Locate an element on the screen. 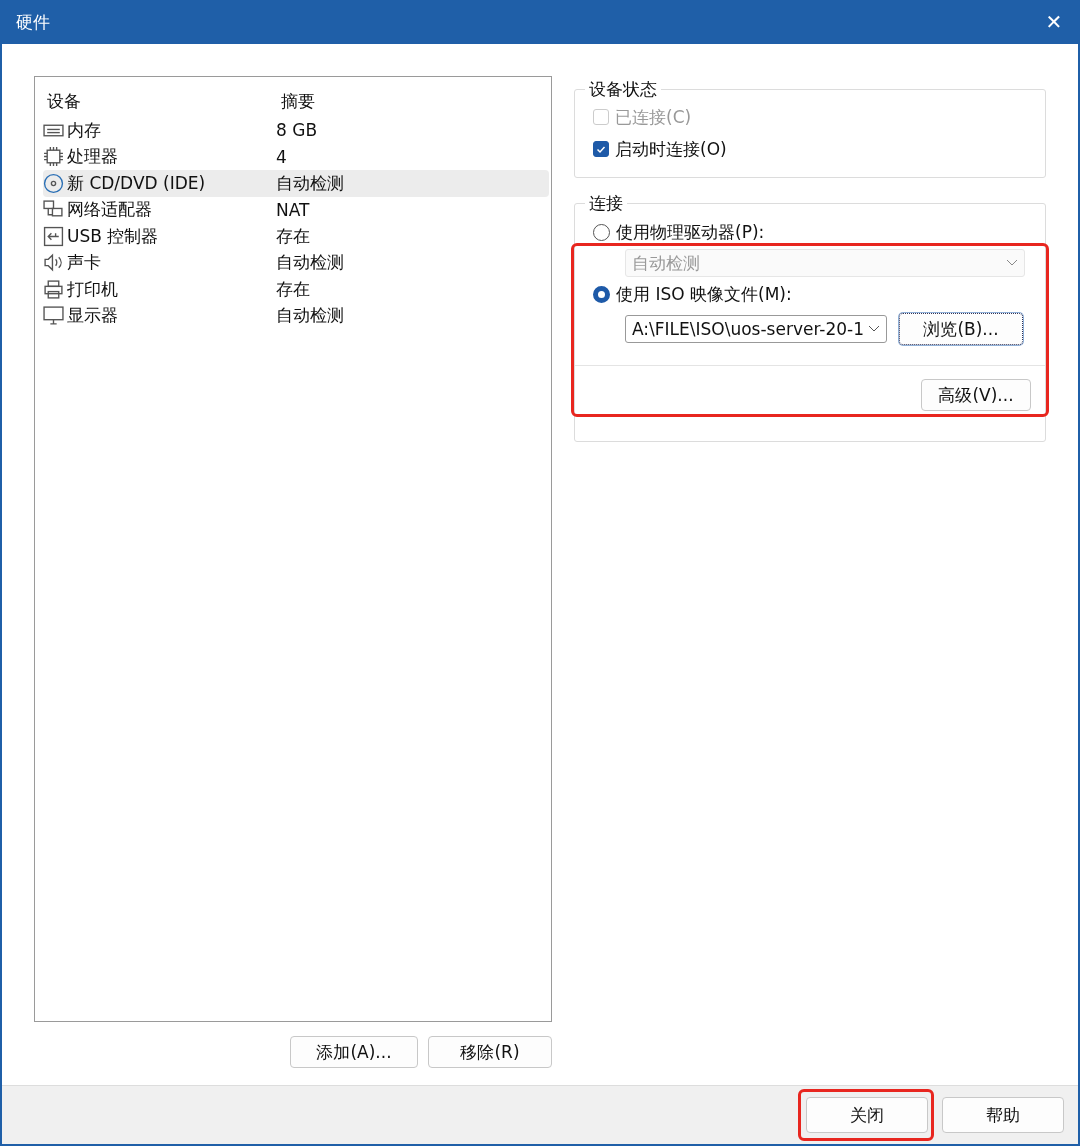 The width and height of the screenshot is (1080, 1146). device-row: 内存 8 GB is located at coordinates (296, 130).